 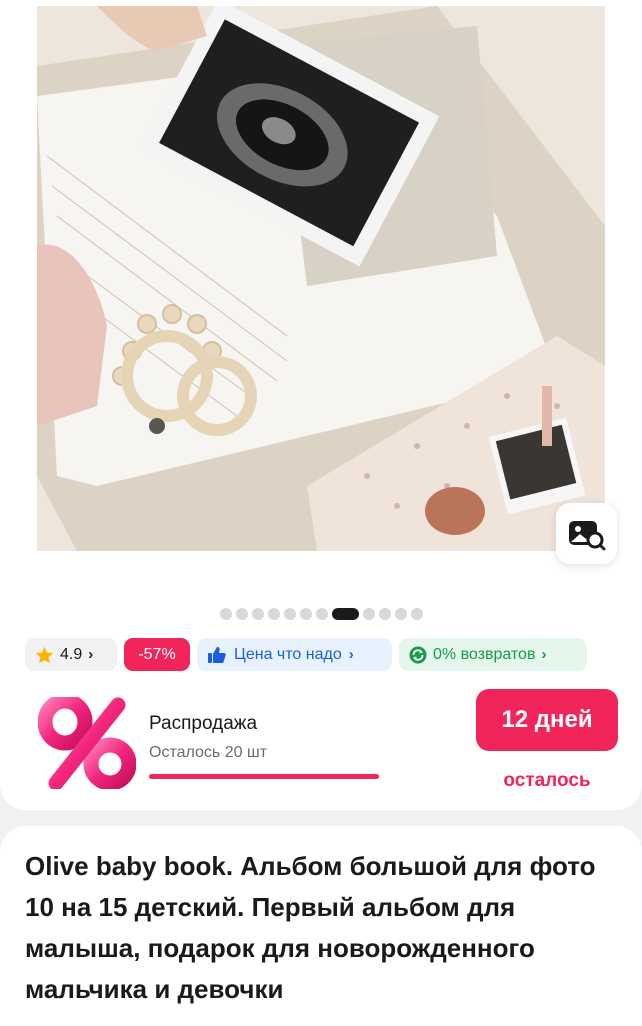 I want to click on discount-value: -57%, so click(x=157, y=654).